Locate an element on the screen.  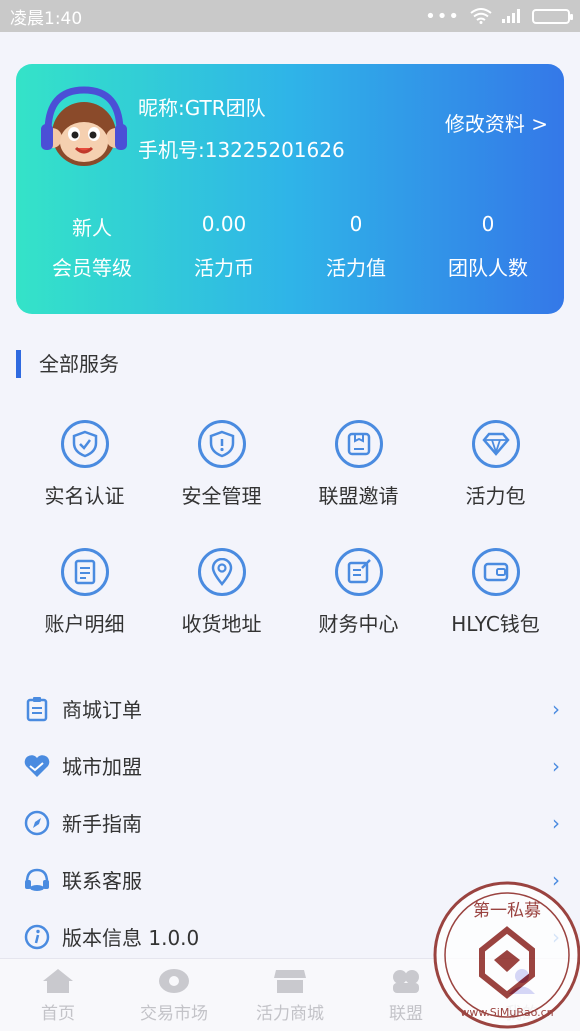
diamond-icon is located at coordinates (495, 444).